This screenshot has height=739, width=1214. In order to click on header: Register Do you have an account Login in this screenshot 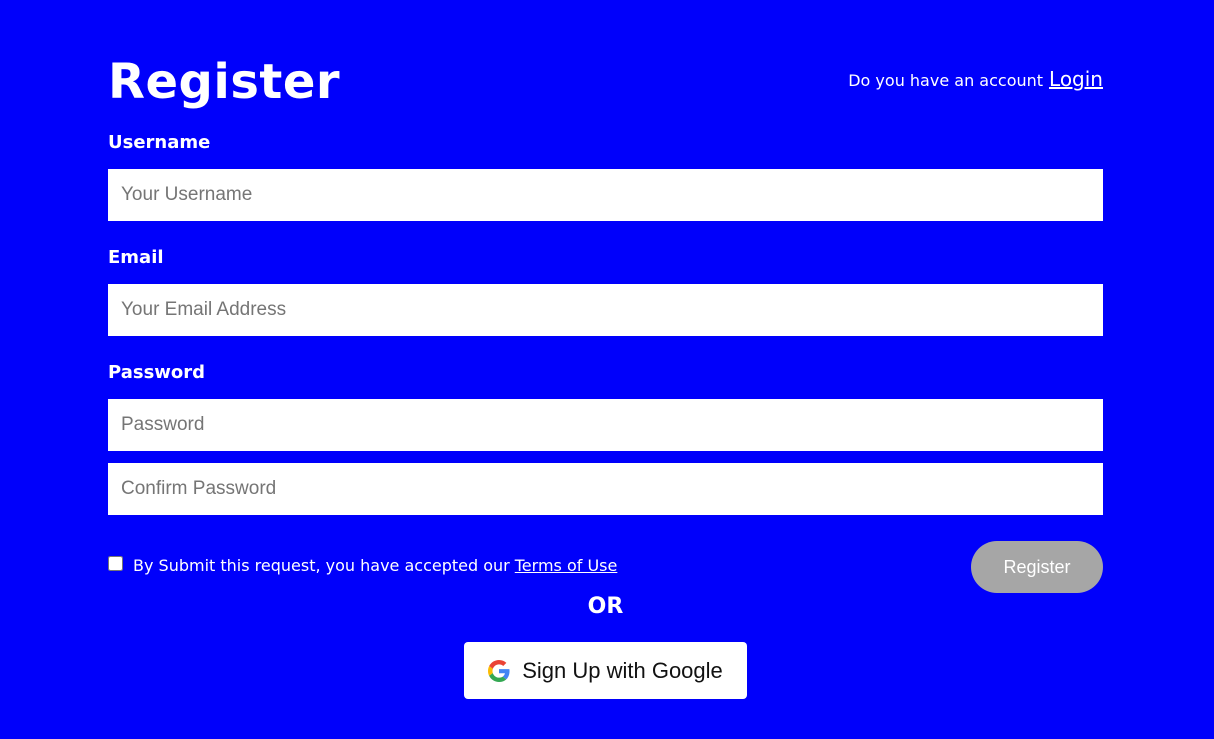, I will do `click(605, 80)`.